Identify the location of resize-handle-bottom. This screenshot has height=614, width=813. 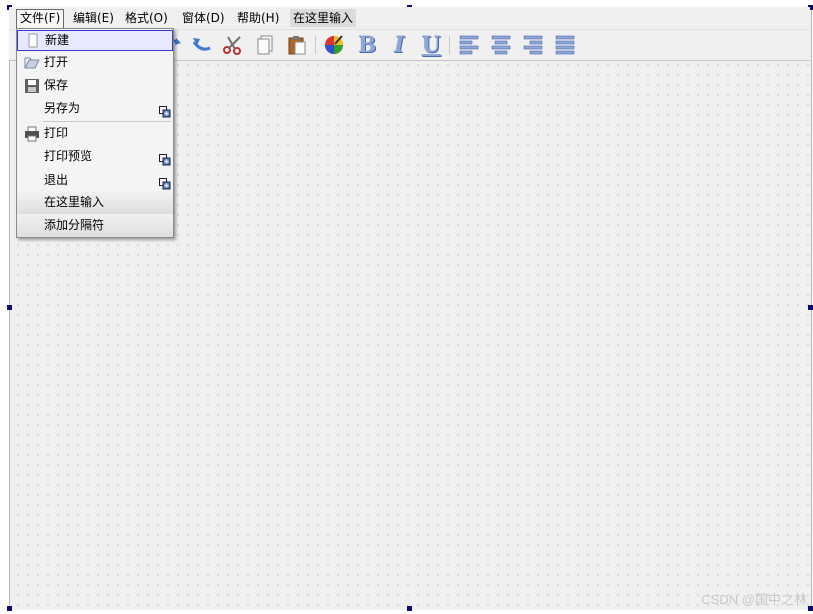
(409, 608).